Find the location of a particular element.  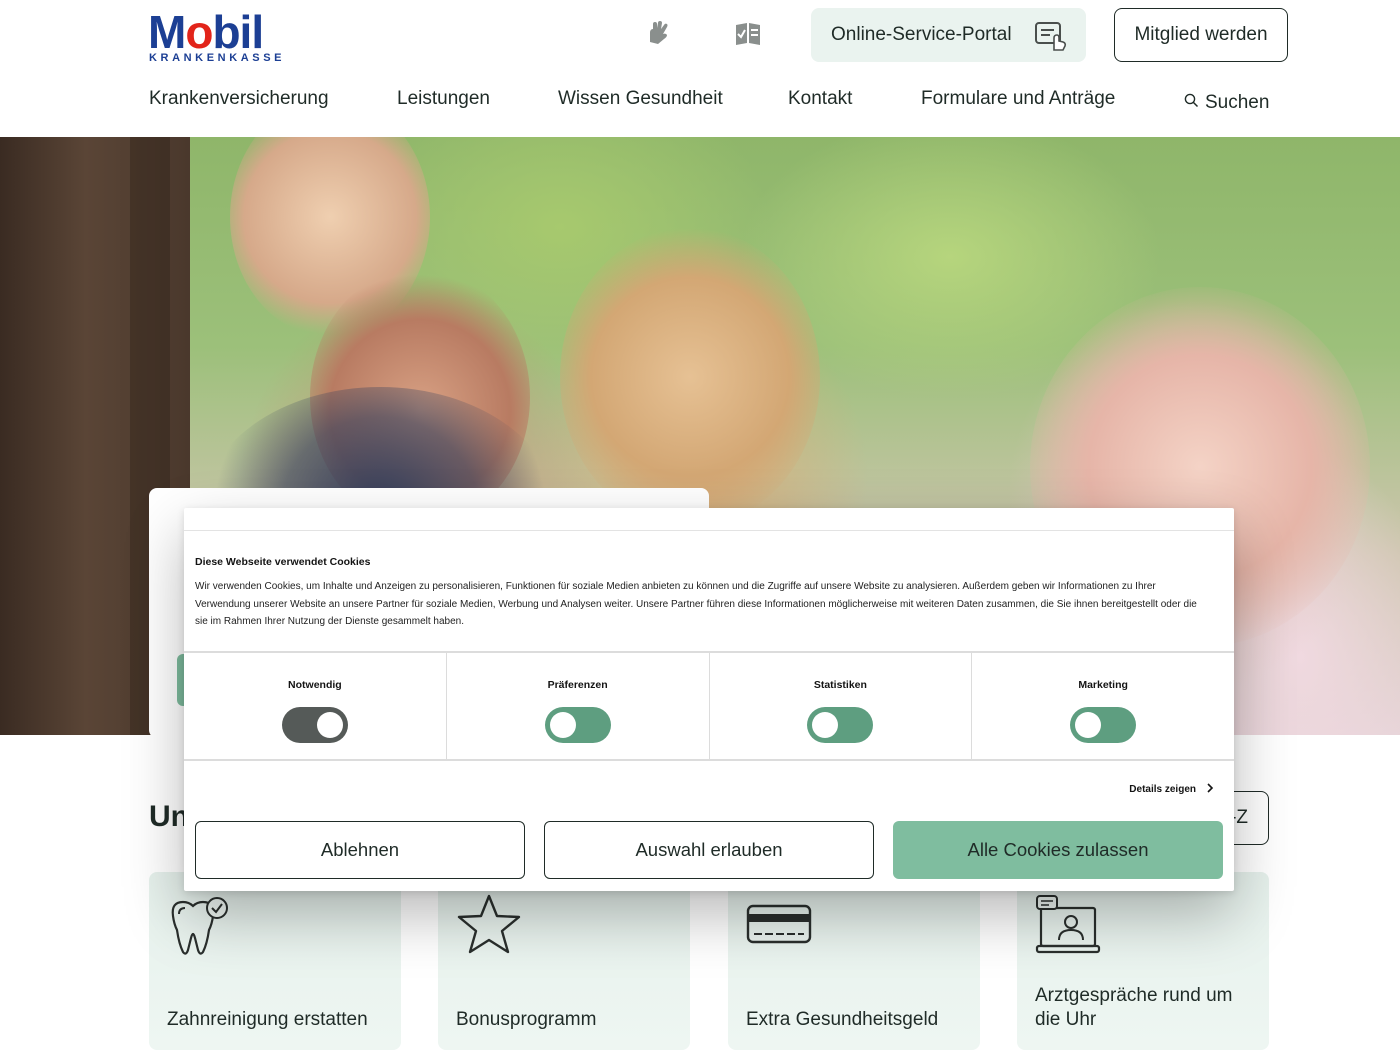

easy-language-icon is located at coordinates (748, 33).